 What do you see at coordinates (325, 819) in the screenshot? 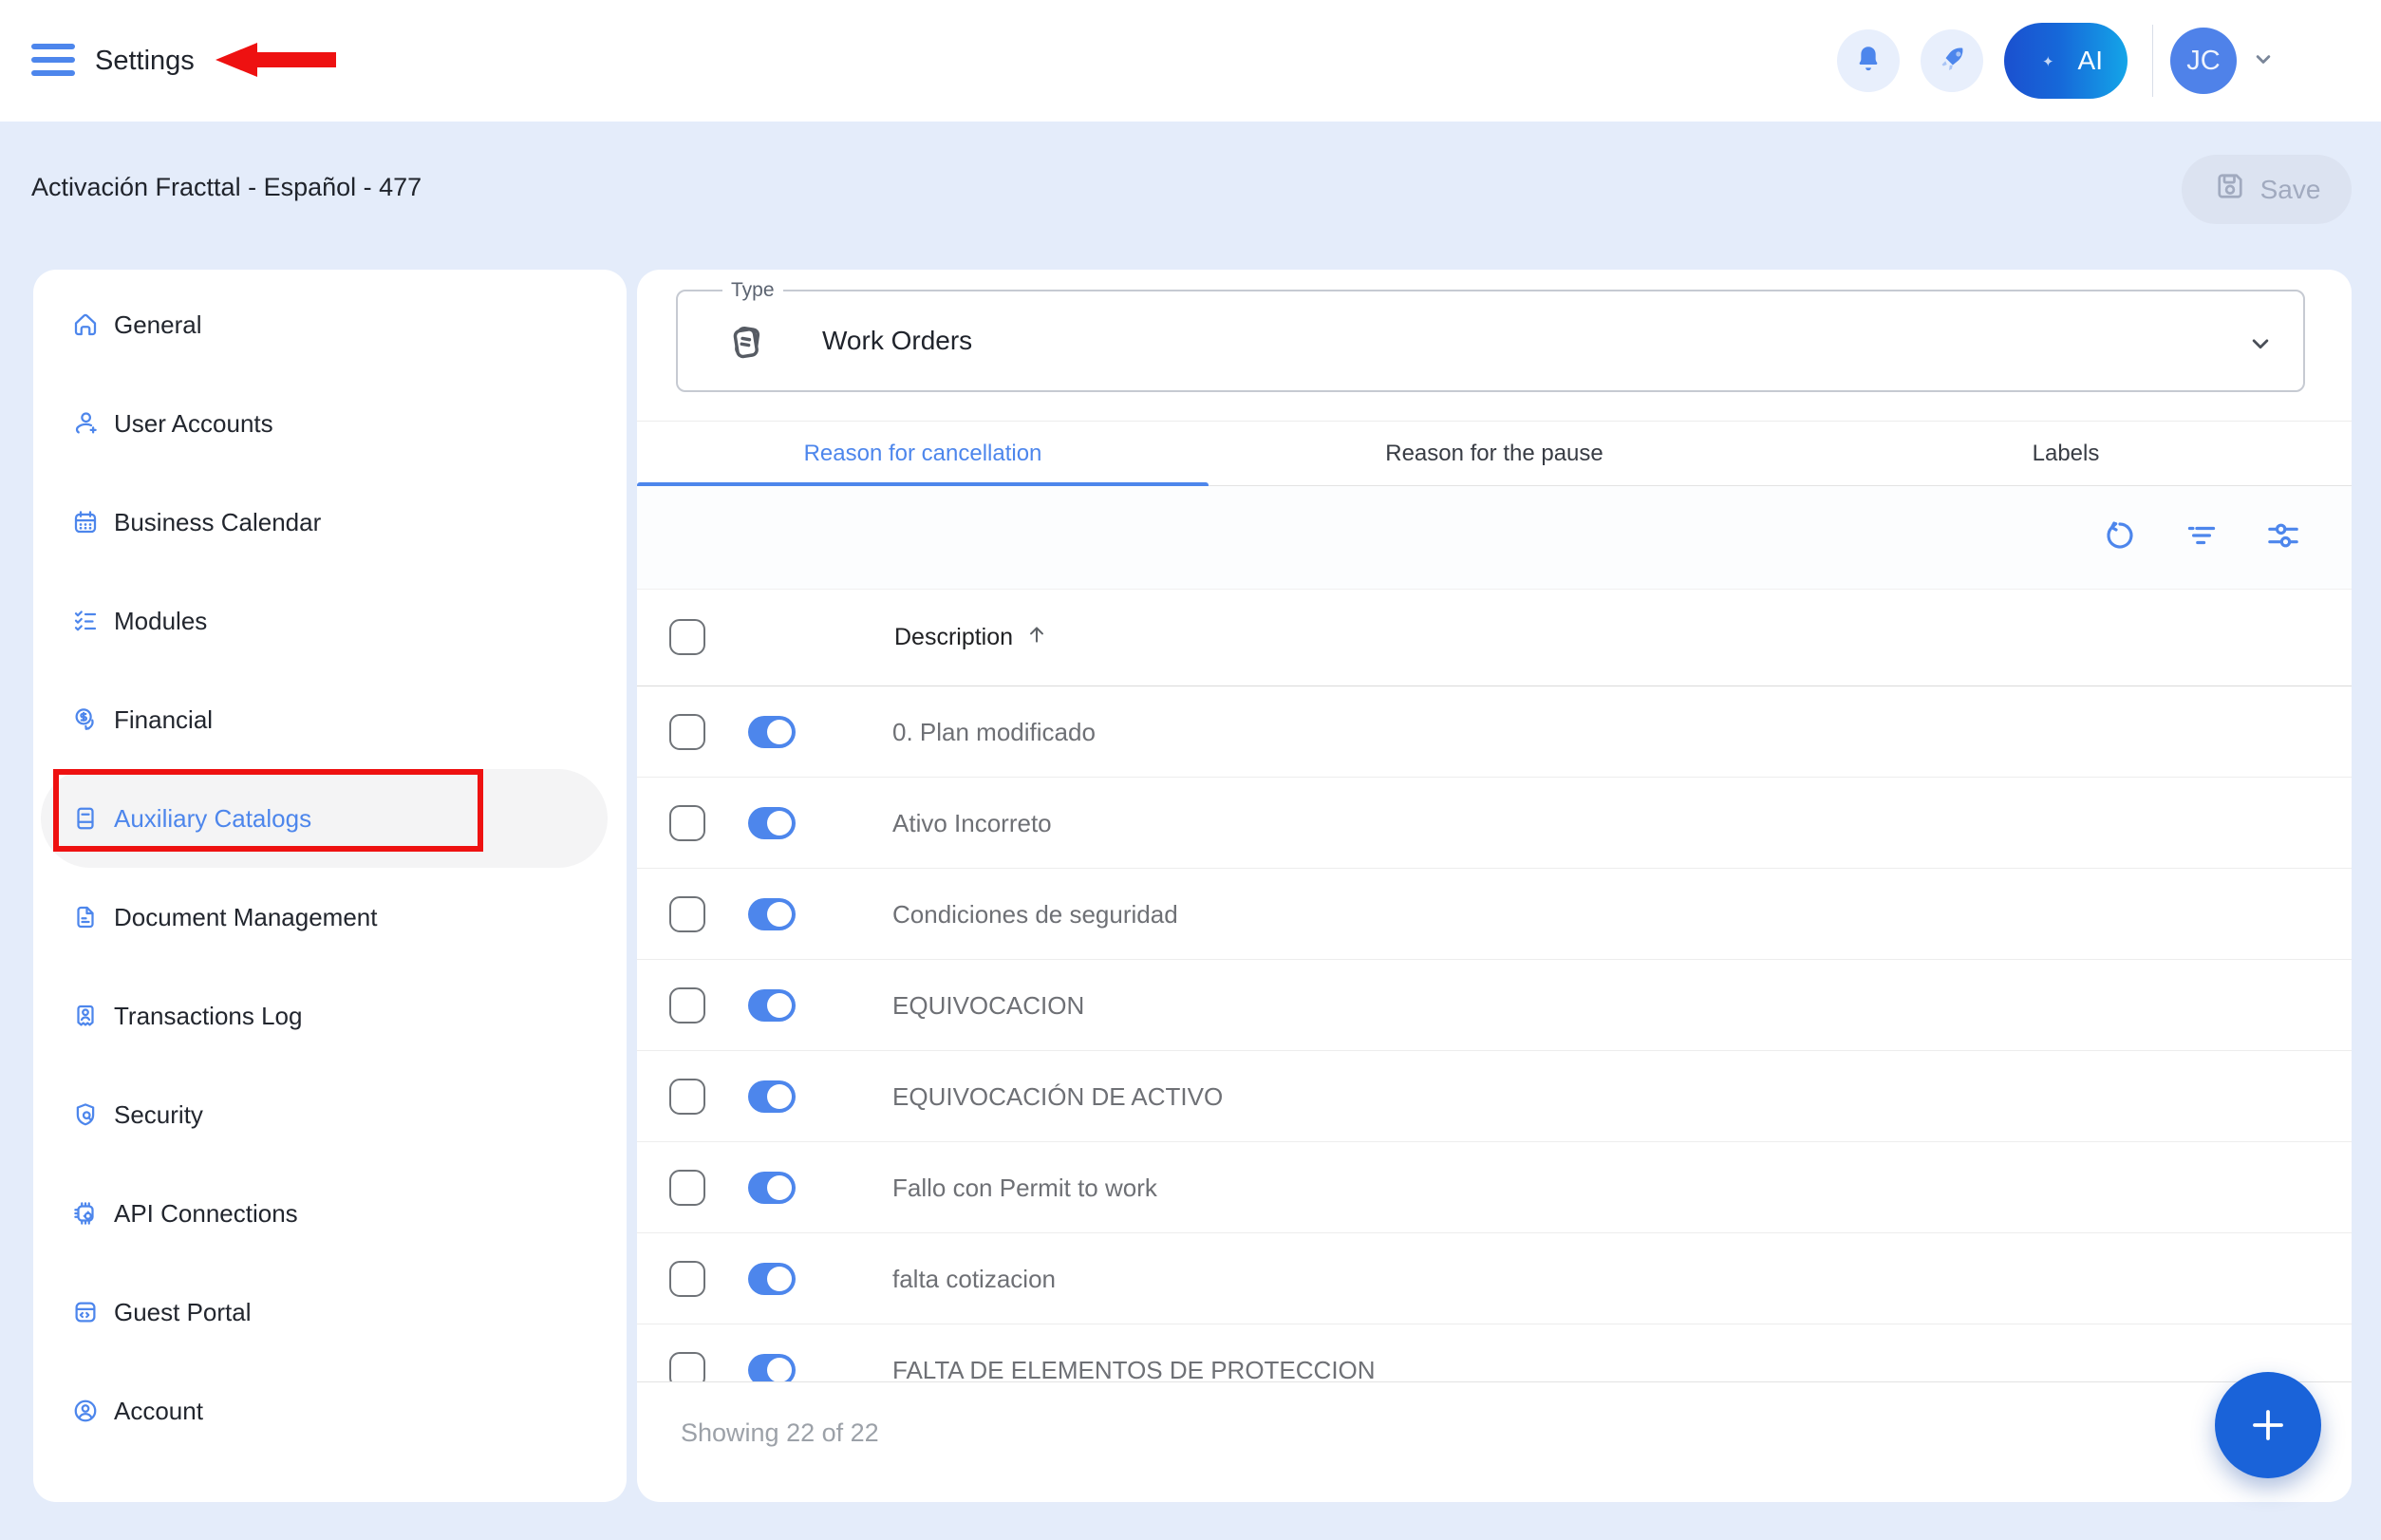
I see `sidebar-item-auxiliary-catalogs: Auxiliary Catalogs` at bounding box center [325, 819].